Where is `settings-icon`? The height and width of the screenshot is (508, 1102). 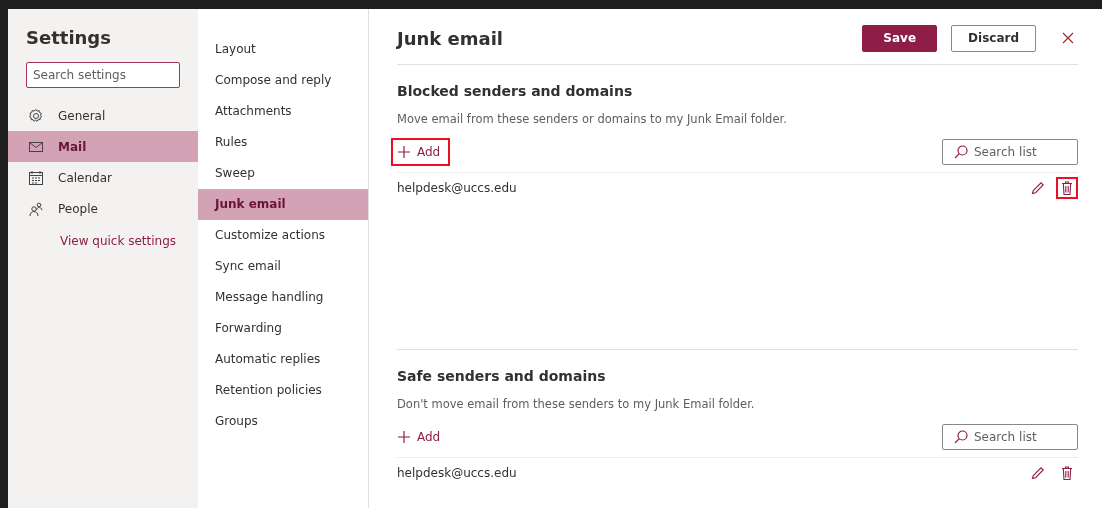
settings-icon is located at coordinates (36, 115).